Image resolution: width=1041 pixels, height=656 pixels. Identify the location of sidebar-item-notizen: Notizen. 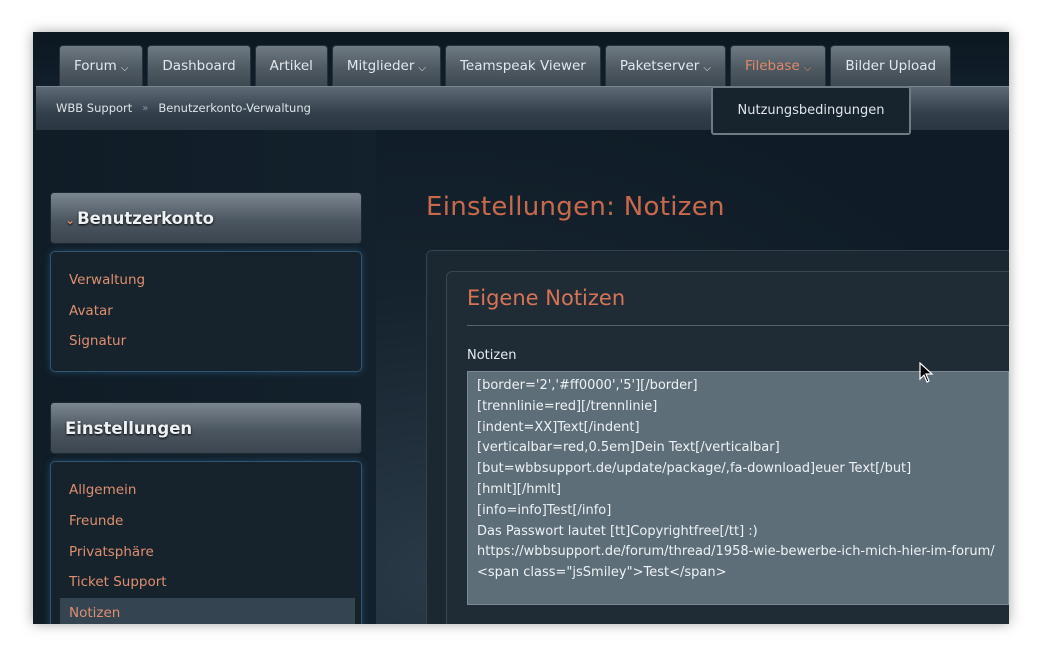
(207, 611).